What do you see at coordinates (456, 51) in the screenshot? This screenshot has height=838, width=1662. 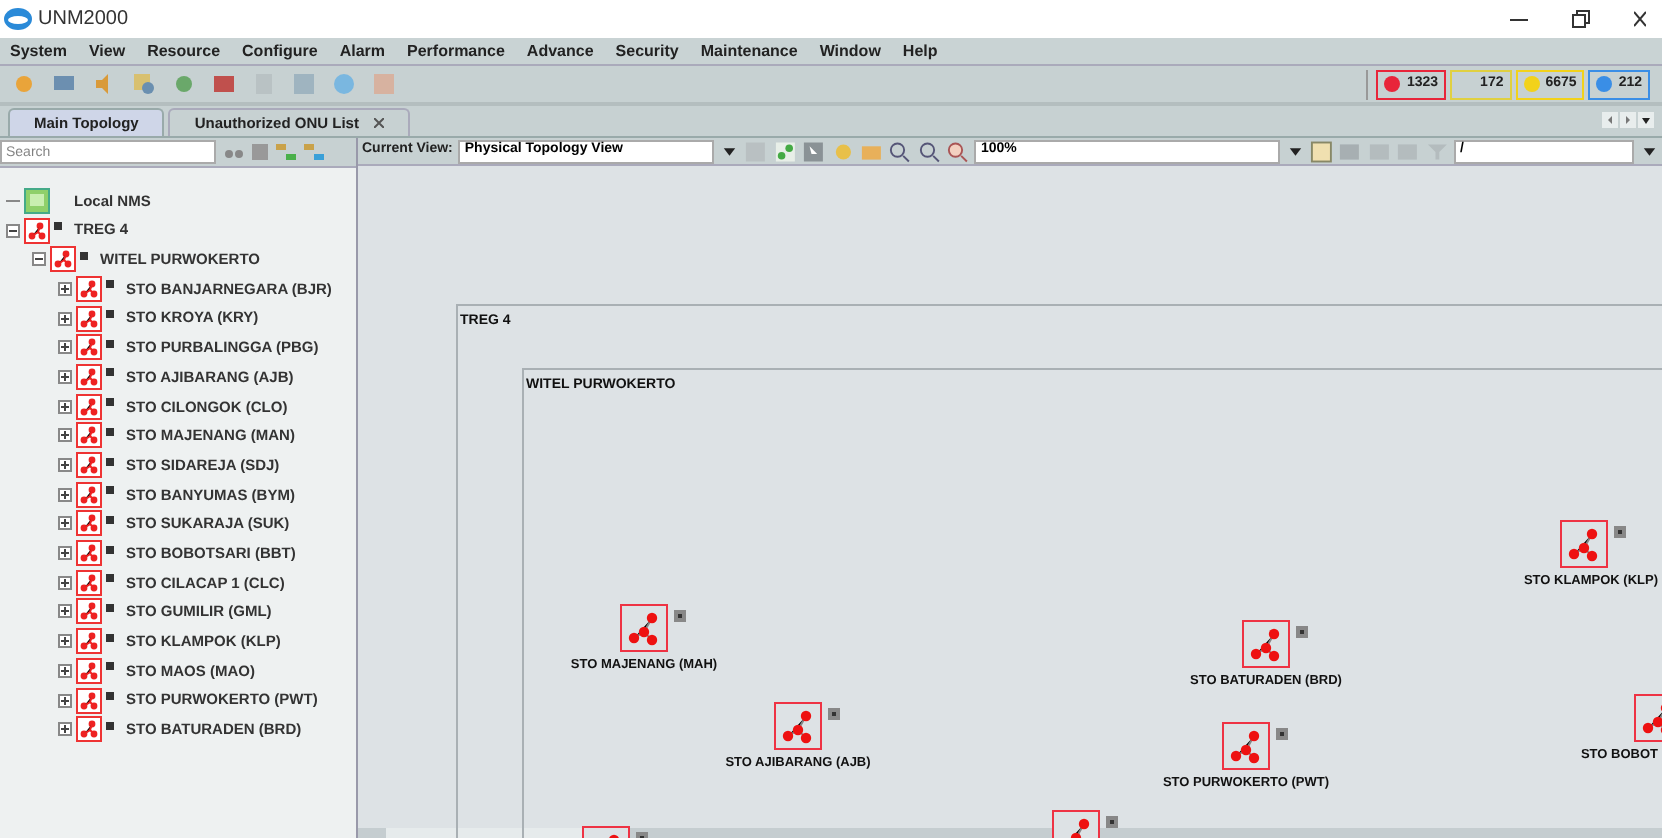 I see `menu-item: Performance` at bounding box center [456, 51].